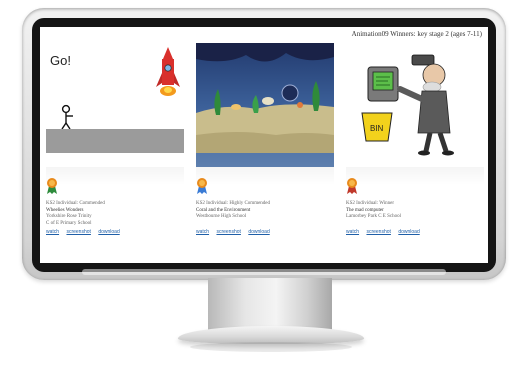 The image size is (510, 374). What do you see at coordinates (373, 217) in the screenshot?
I see `entry-author: Lamorbey Park C E School` at bounding box center [373, 217].